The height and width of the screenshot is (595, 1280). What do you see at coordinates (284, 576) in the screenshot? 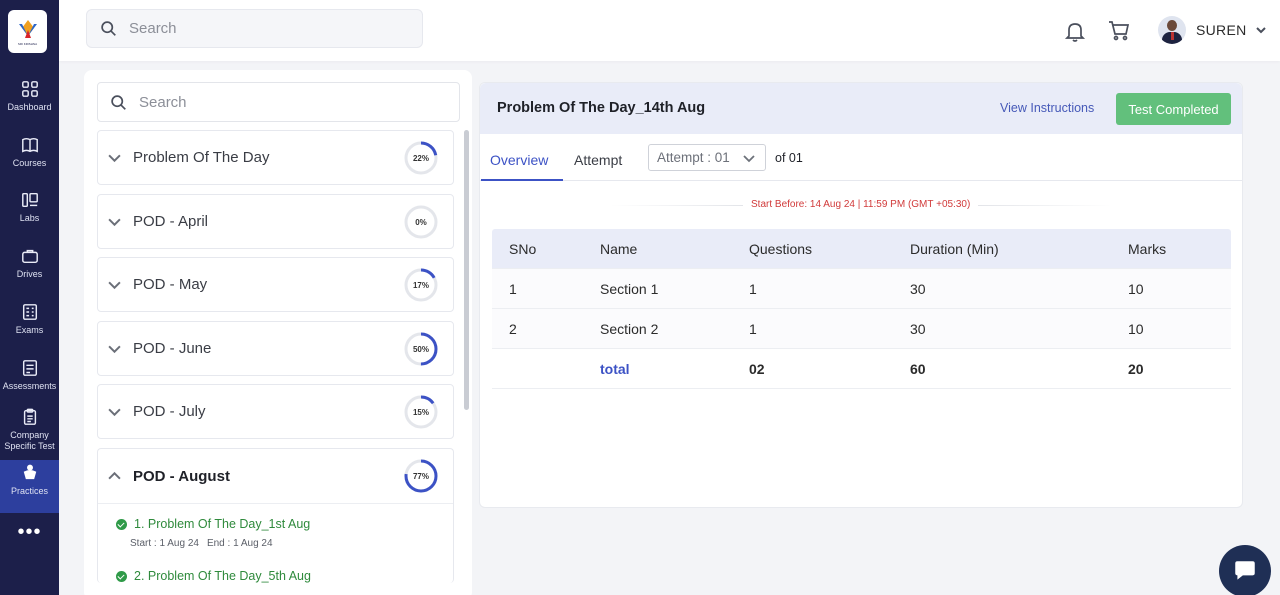
I see `list-item: 2. Problem Of The Day_5th Aug` at bounding box center [284, 576].